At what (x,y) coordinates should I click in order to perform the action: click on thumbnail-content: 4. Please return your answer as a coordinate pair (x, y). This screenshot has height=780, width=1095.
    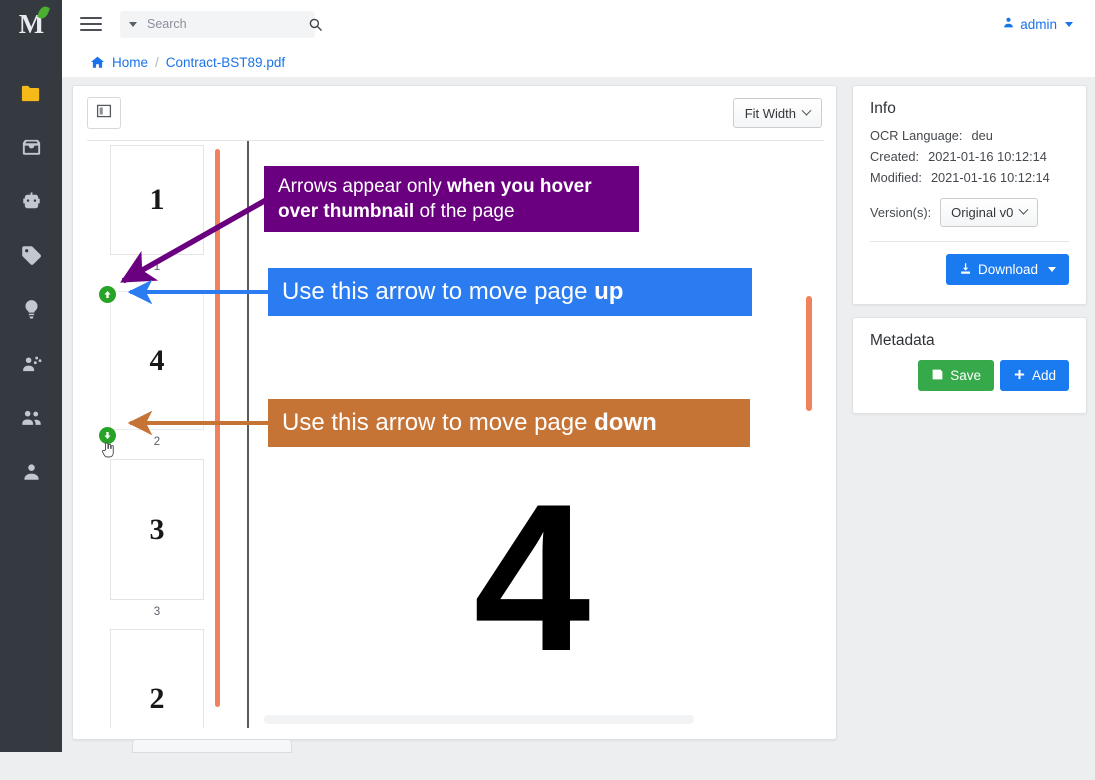
    Looking at the image, I should click on (157, 360).